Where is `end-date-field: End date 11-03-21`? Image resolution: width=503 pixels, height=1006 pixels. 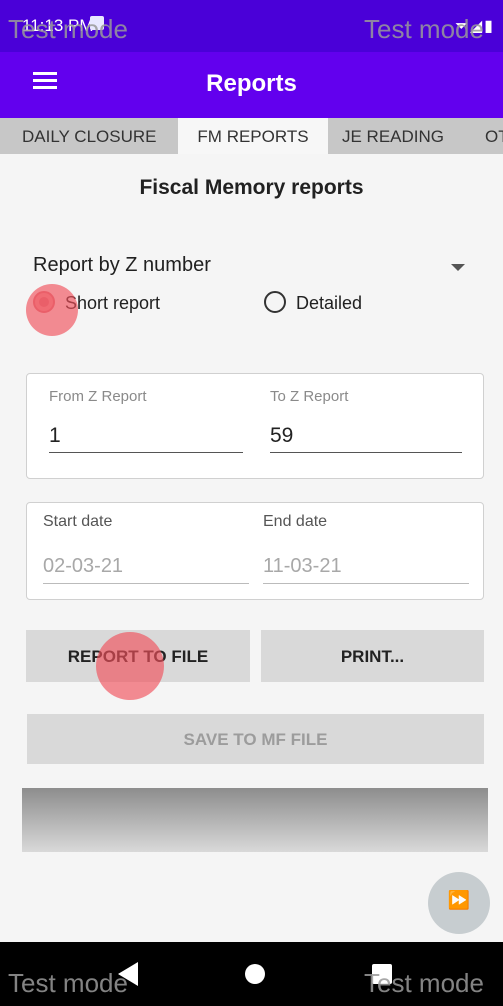 end-date-field: End date 11-03-21 is located at coordinates (366, 553).